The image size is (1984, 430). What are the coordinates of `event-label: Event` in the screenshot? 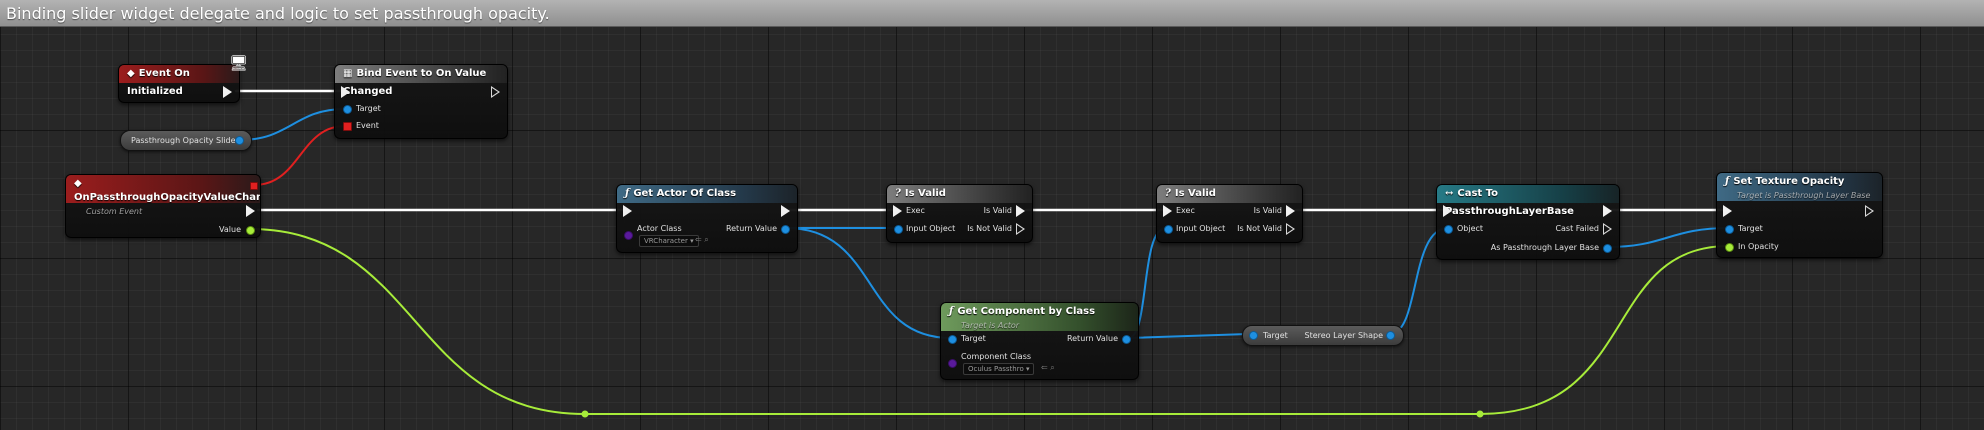 It's located at (367, 125).